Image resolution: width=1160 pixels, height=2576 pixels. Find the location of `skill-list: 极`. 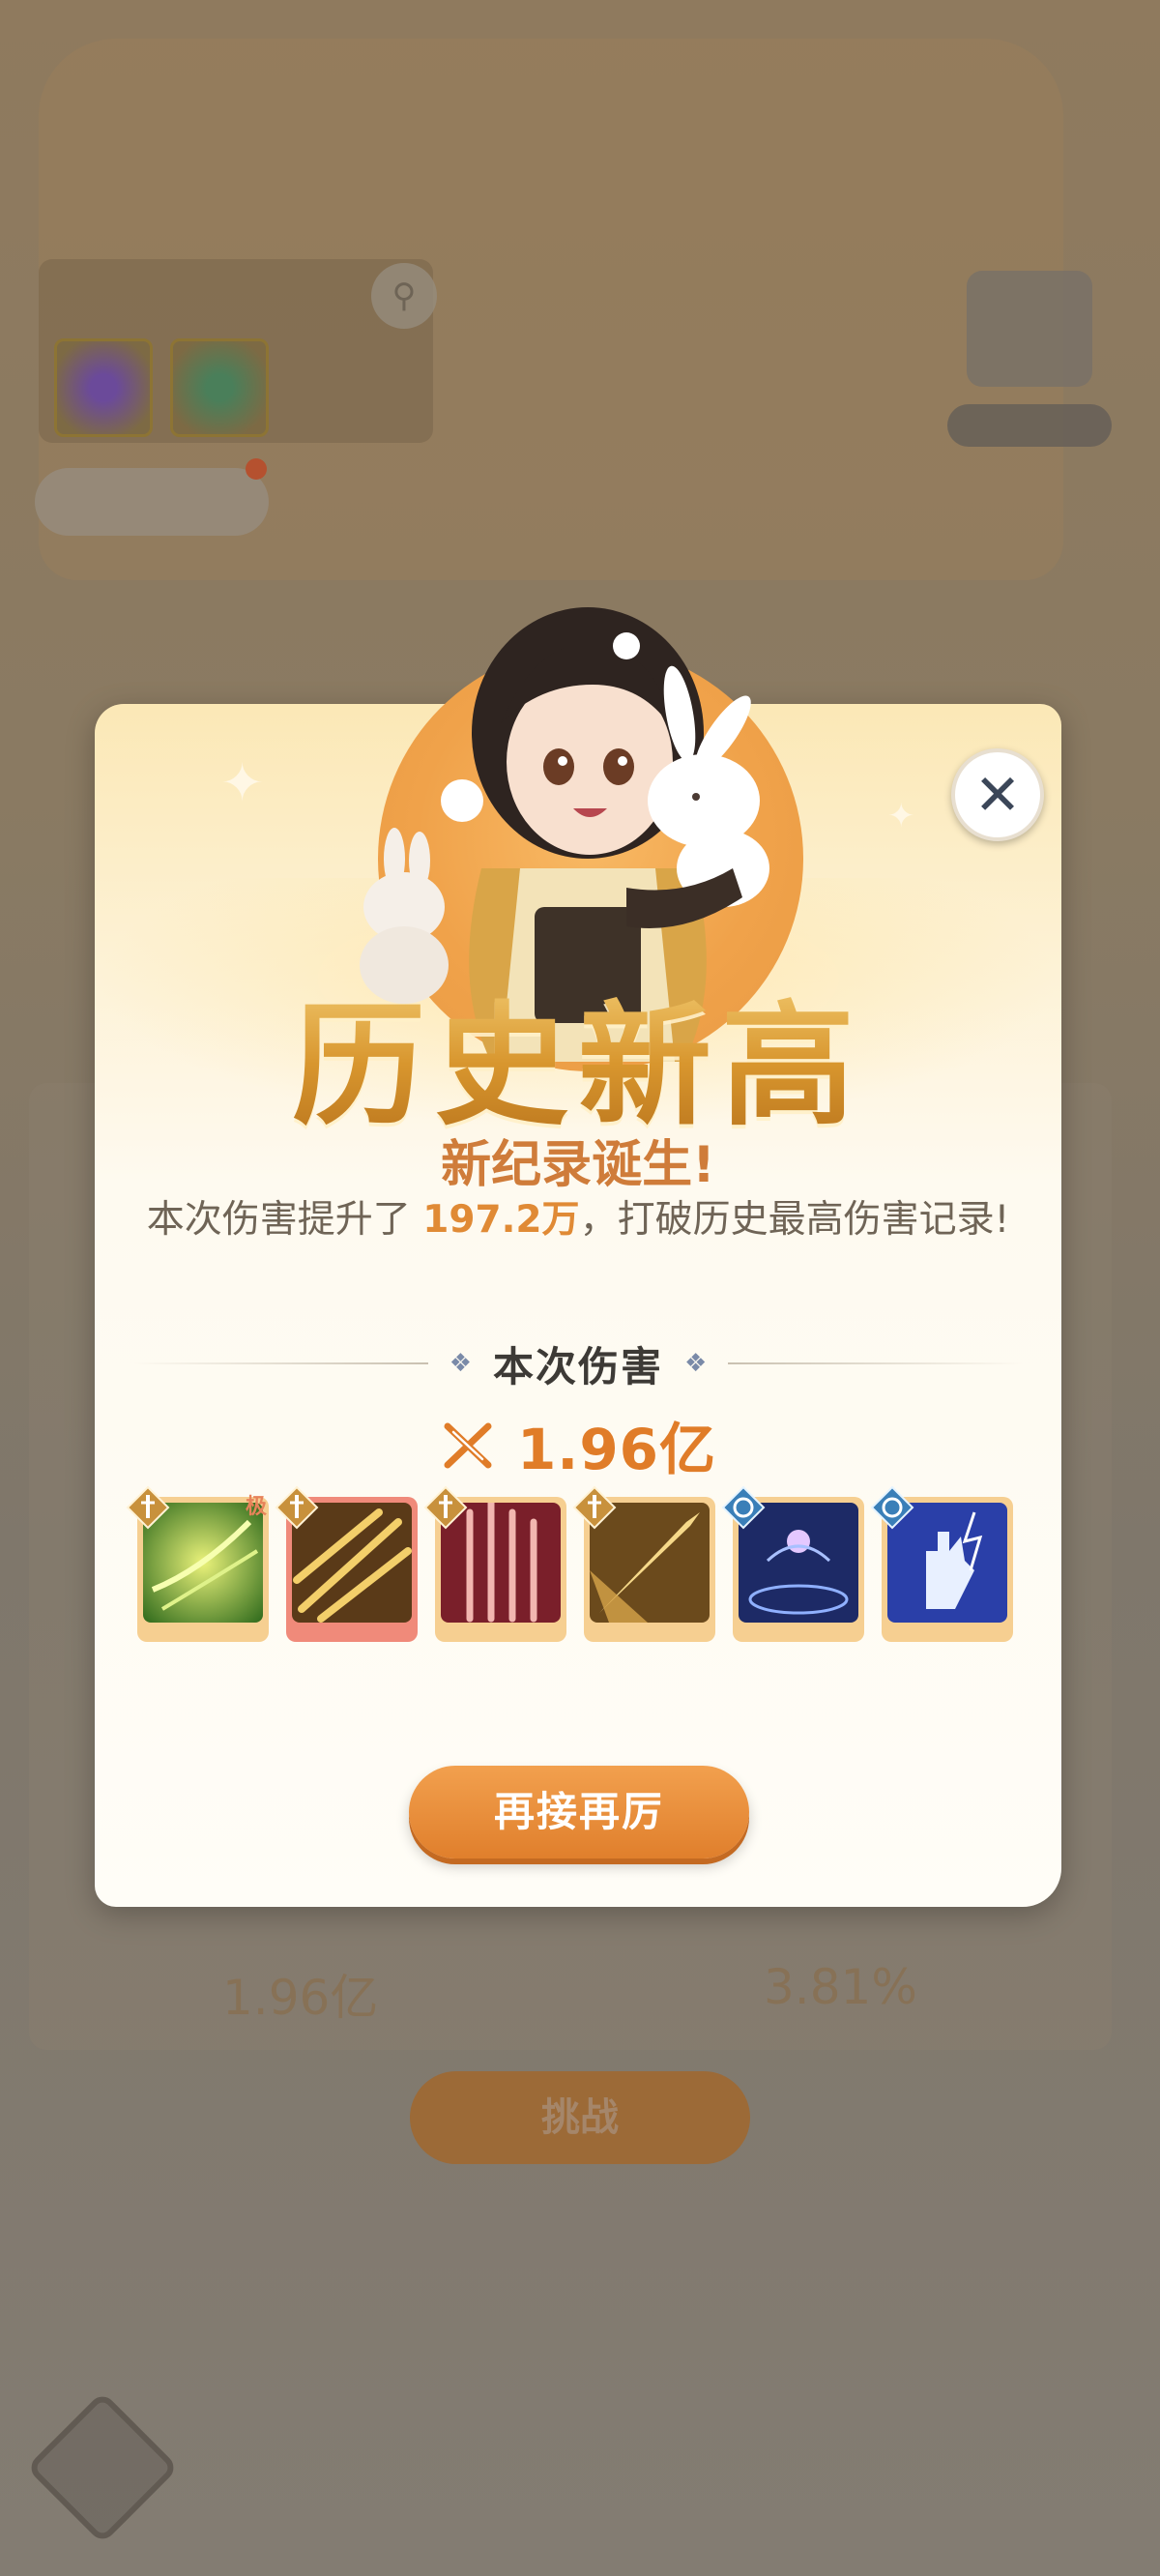

skill-list: 极 is located at coordinates (577, 1578).